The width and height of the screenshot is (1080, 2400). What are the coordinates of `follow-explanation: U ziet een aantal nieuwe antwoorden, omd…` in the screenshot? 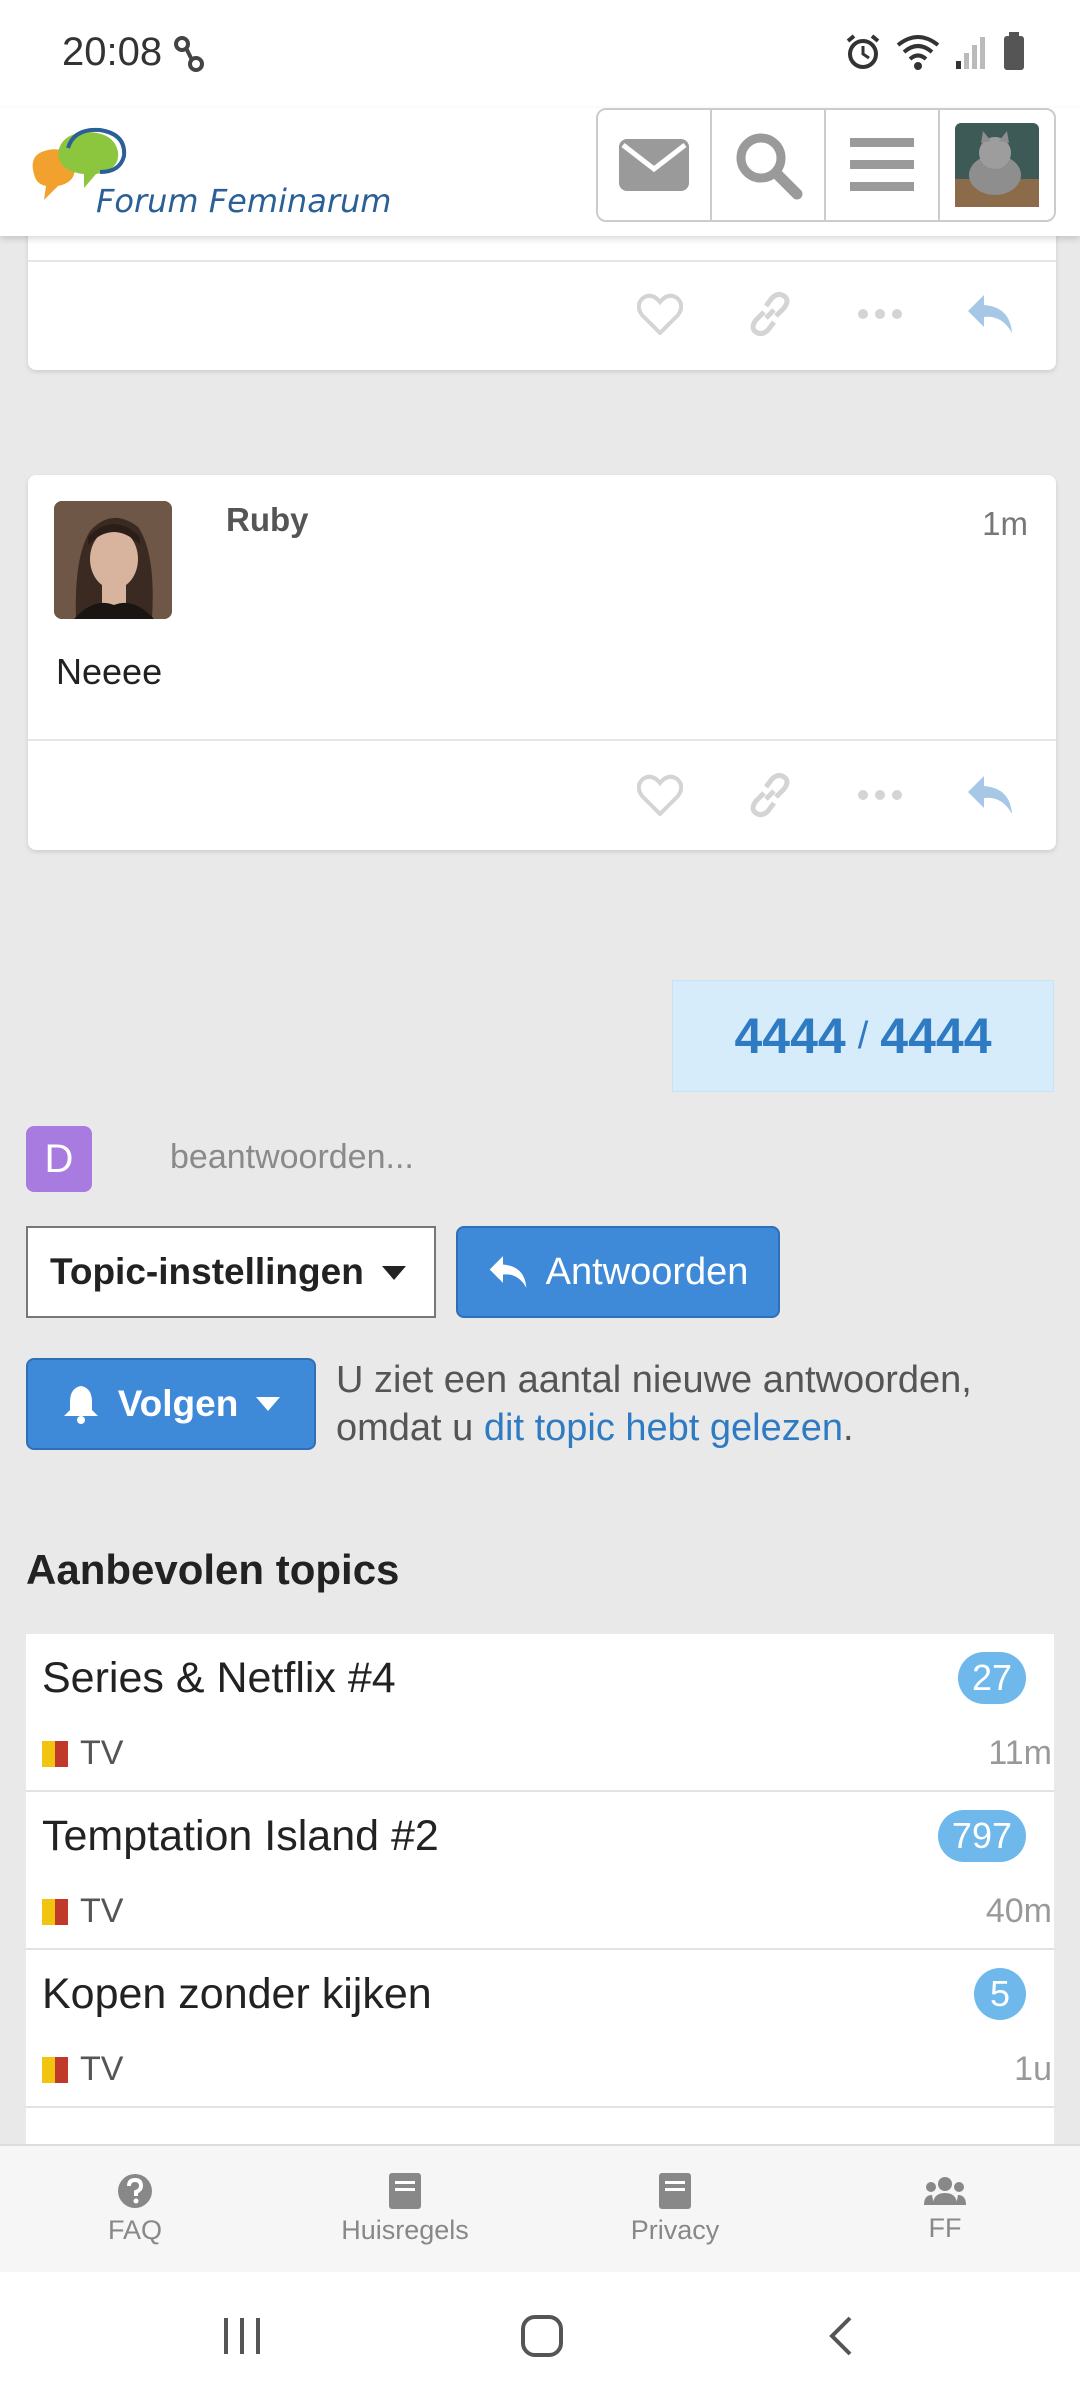 It's located at (696, 1404).